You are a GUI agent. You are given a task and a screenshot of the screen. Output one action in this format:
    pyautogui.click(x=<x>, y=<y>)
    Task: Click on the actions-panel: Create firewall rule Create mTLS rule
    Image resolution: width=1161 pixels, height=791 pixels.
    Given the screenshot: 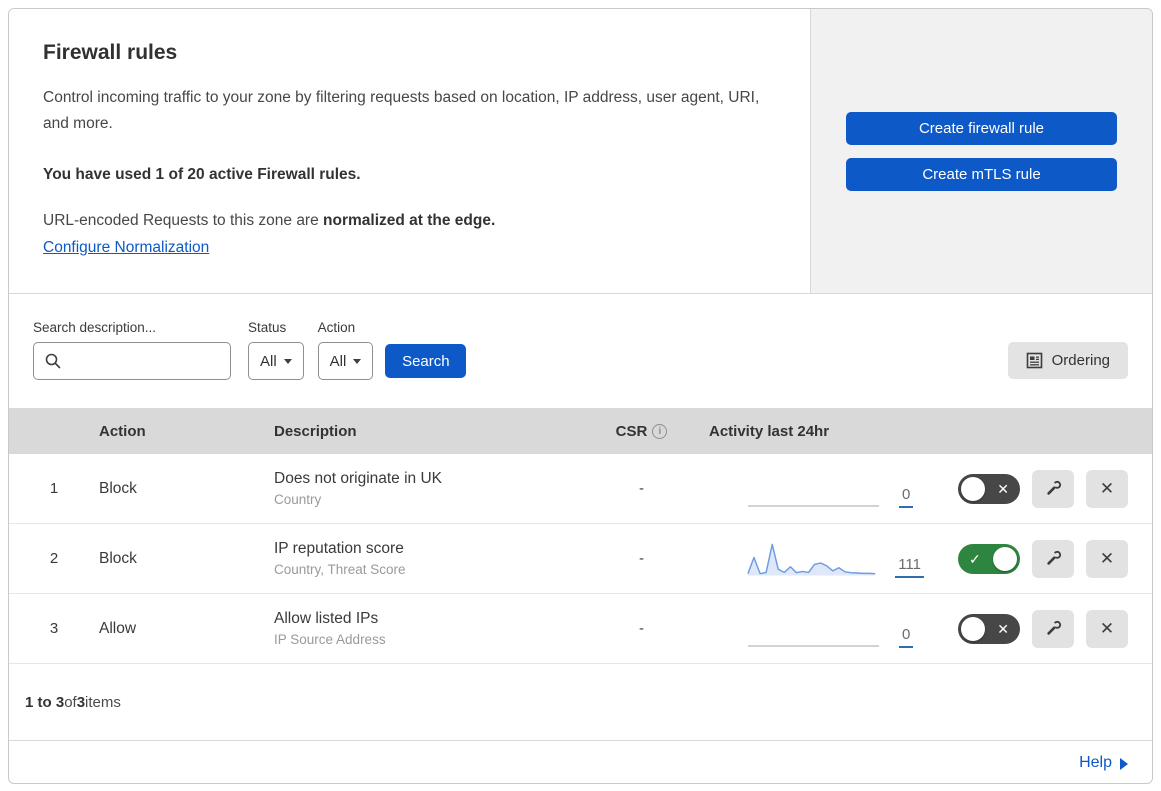 What is the action you would take?
    pyautogui.click(x=981, y=151)
    